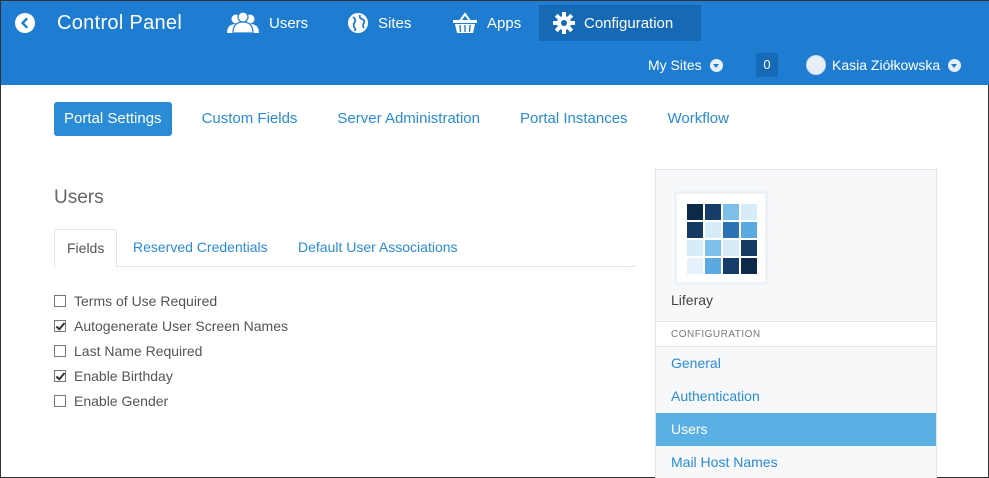 This screenshot has height=478, width=989. What do you see at coordinates (574, 119) in the screenshot?
I see `tab-portal-instances: Portal Instances` at bounding box center [574, 119].